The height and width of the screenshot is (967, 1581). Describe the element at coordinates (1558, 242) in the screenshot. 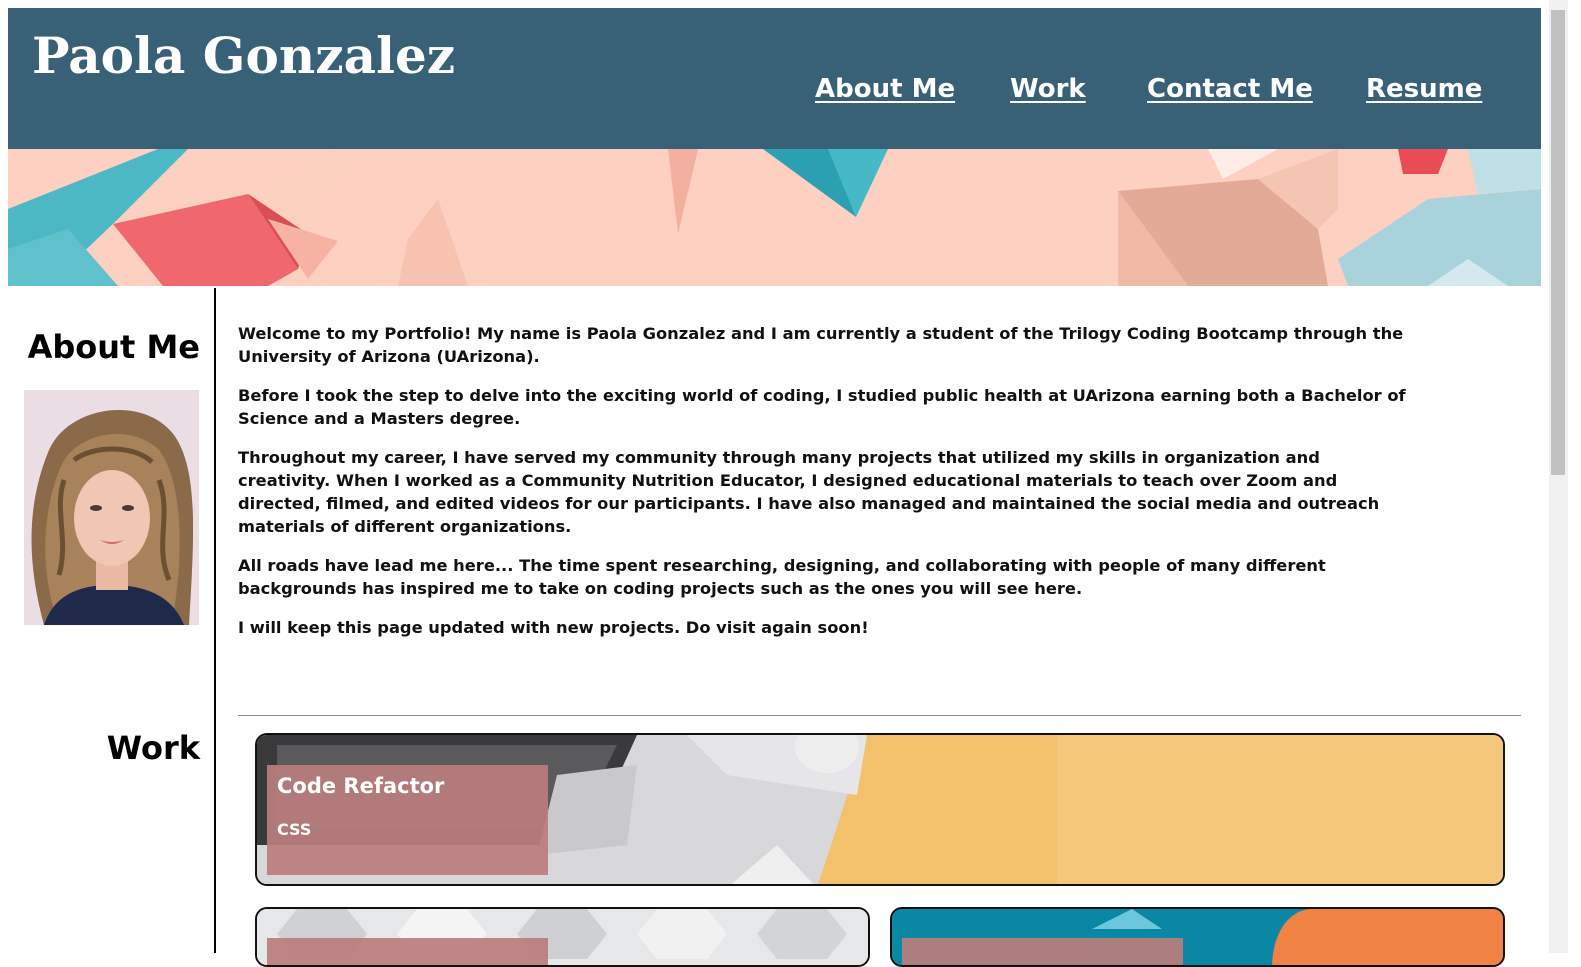

I see `scrollbar-thumb` at that location.